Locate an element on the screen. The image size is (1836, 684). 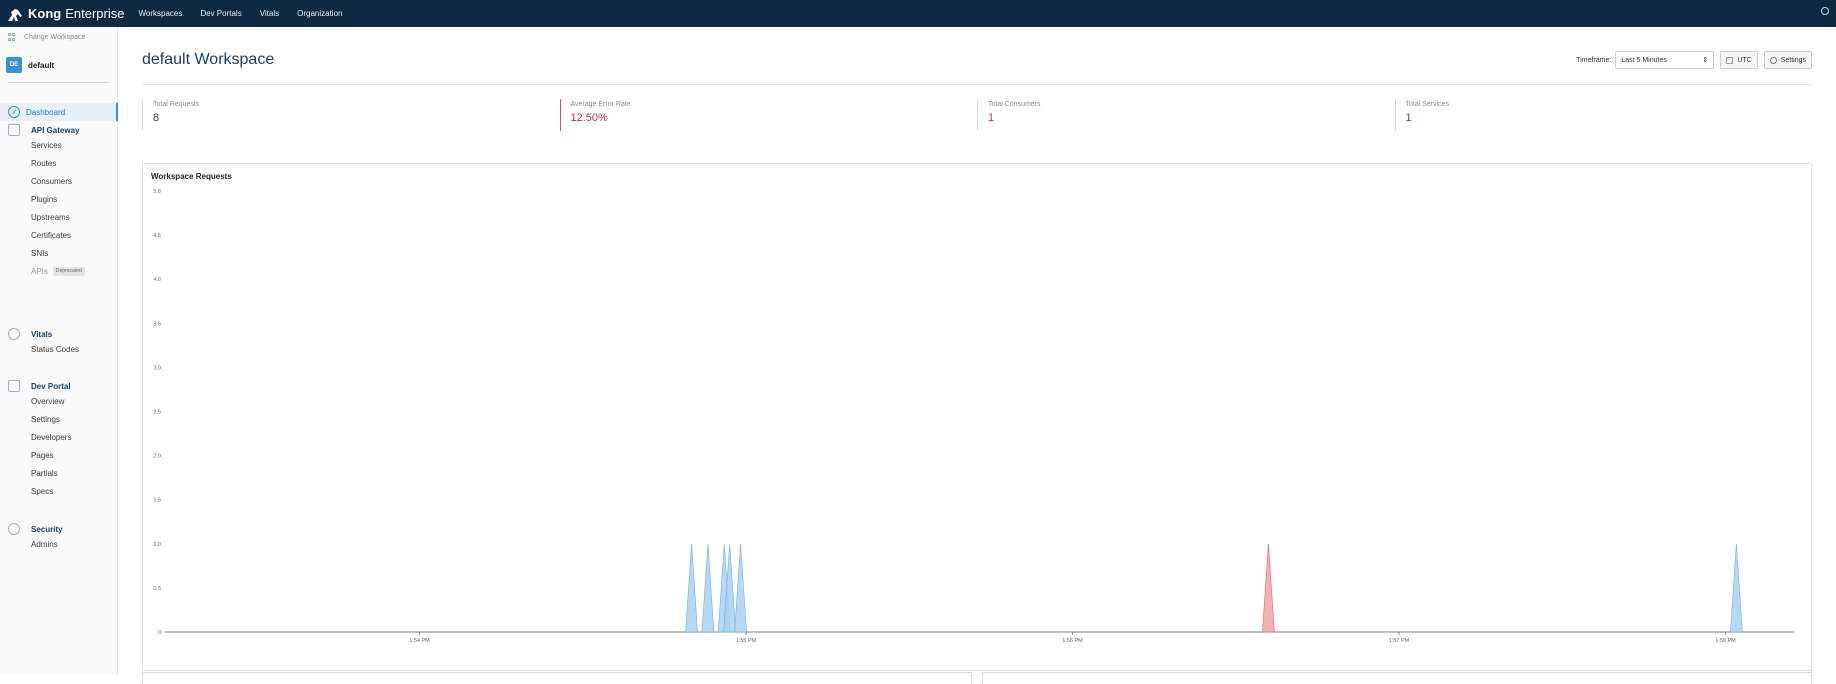
sidebar-item-developers: Developers is located at coordinates (59, 438).